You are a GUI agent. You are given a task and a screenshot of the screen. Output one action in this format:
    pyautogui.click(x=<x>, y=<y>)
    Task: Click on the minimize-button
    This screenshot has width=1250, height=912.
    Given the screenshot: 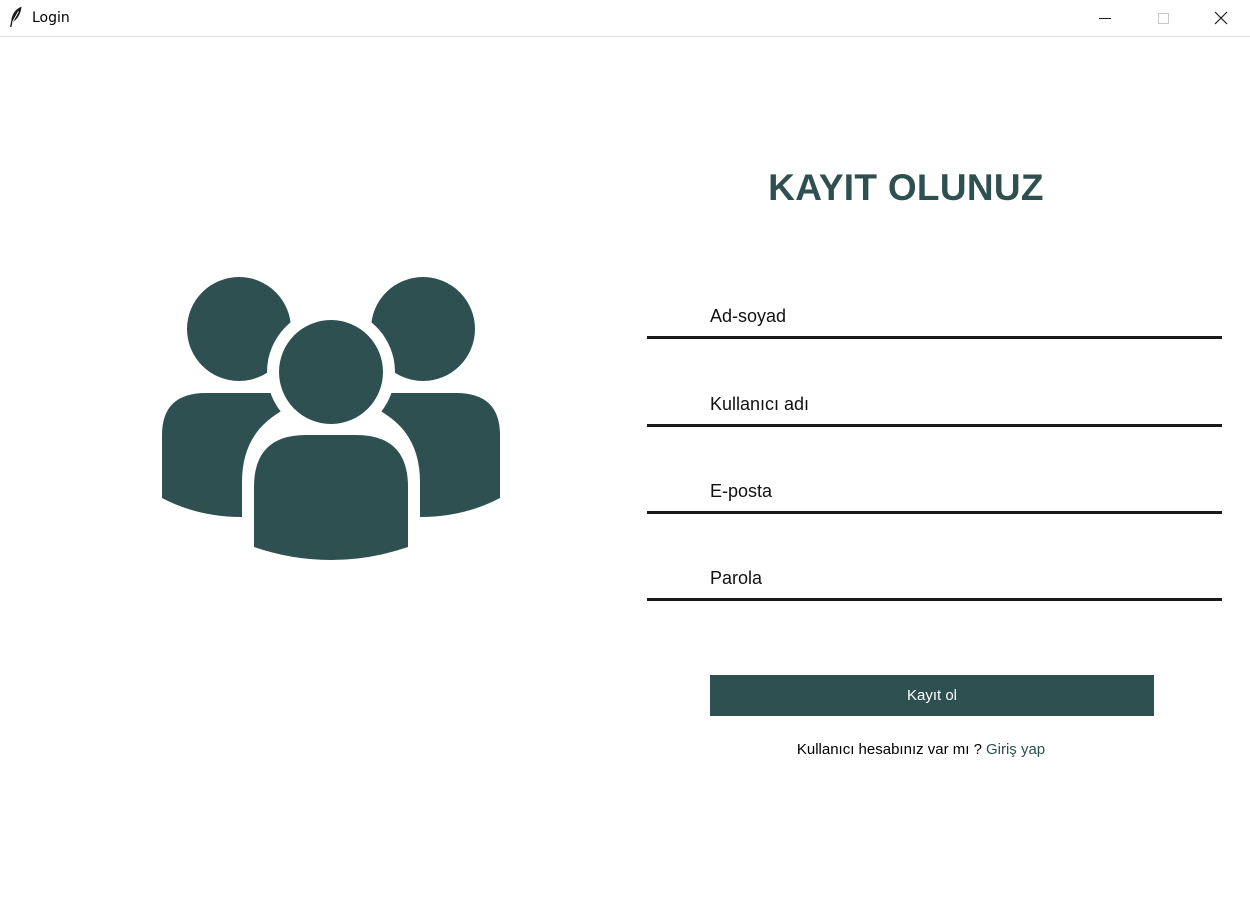 What is the action you would take?
    pyautogui.click(x=1105, y=18)
    